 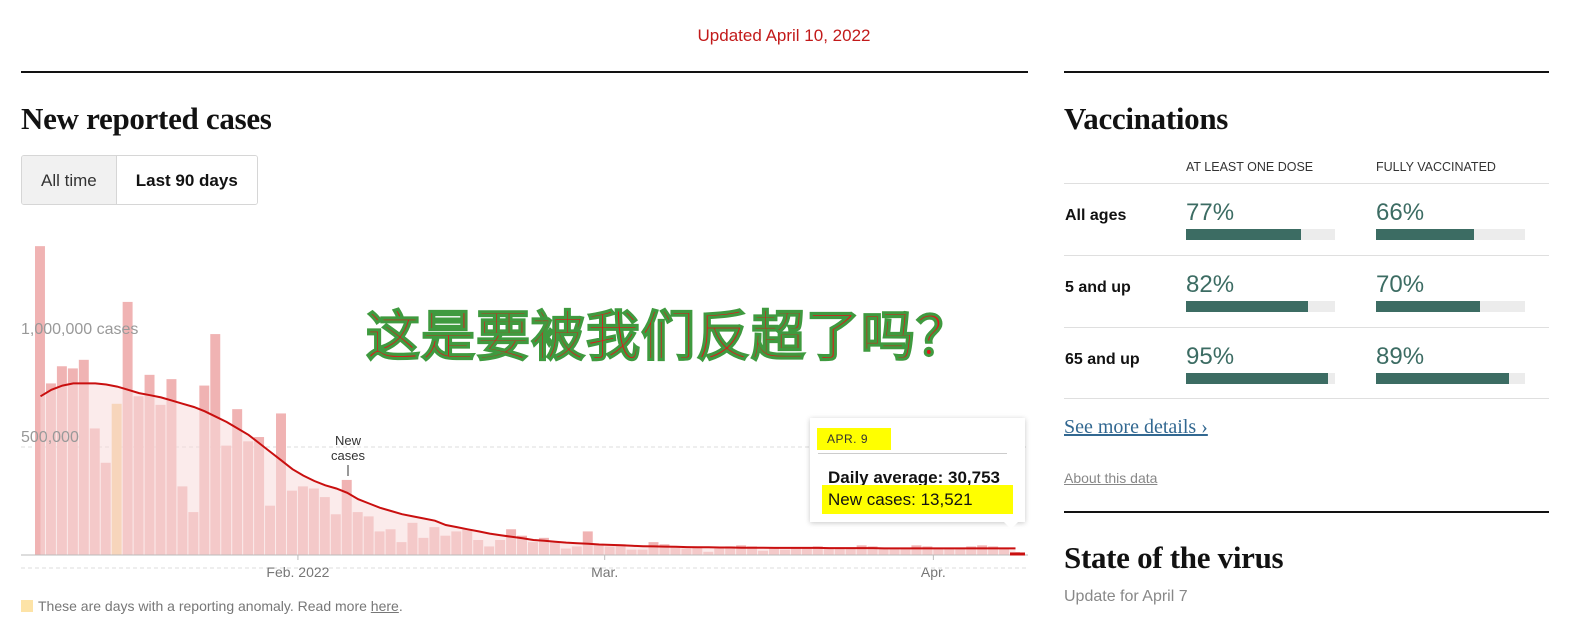 What do you see at coordinates (1400, 356) in the screenshot?
I see `vacc-full-pct: 89%` at bounding box center [1400, 356].